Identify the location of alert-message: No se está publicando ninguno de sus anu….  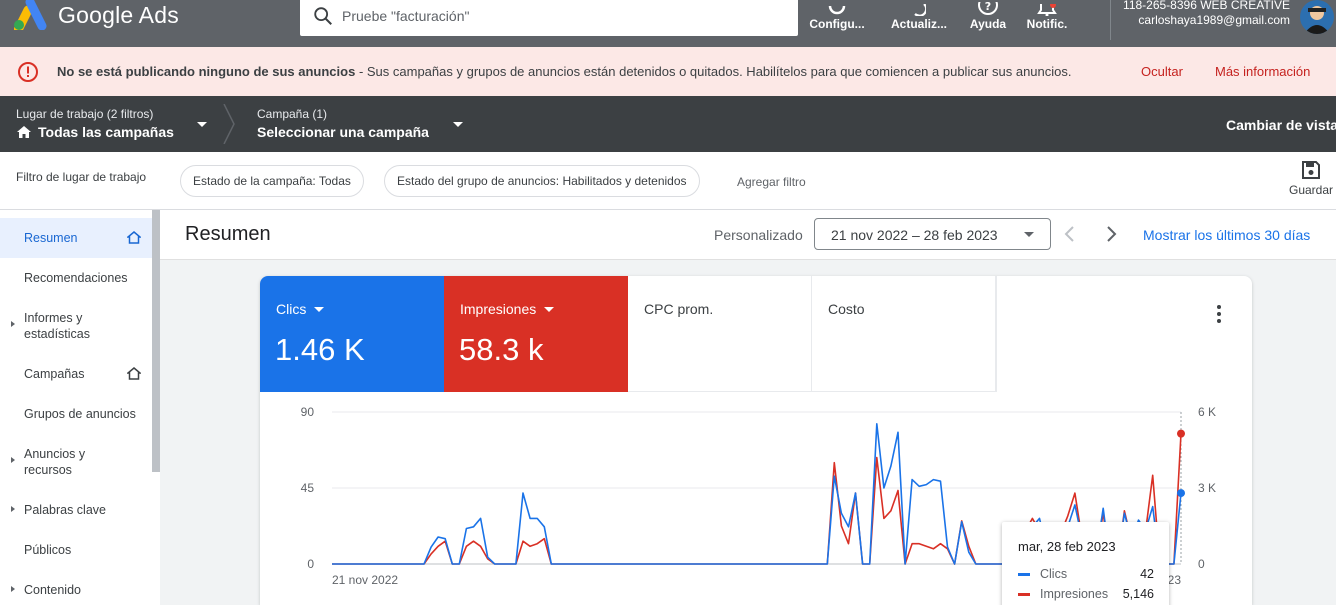
(564, 71).